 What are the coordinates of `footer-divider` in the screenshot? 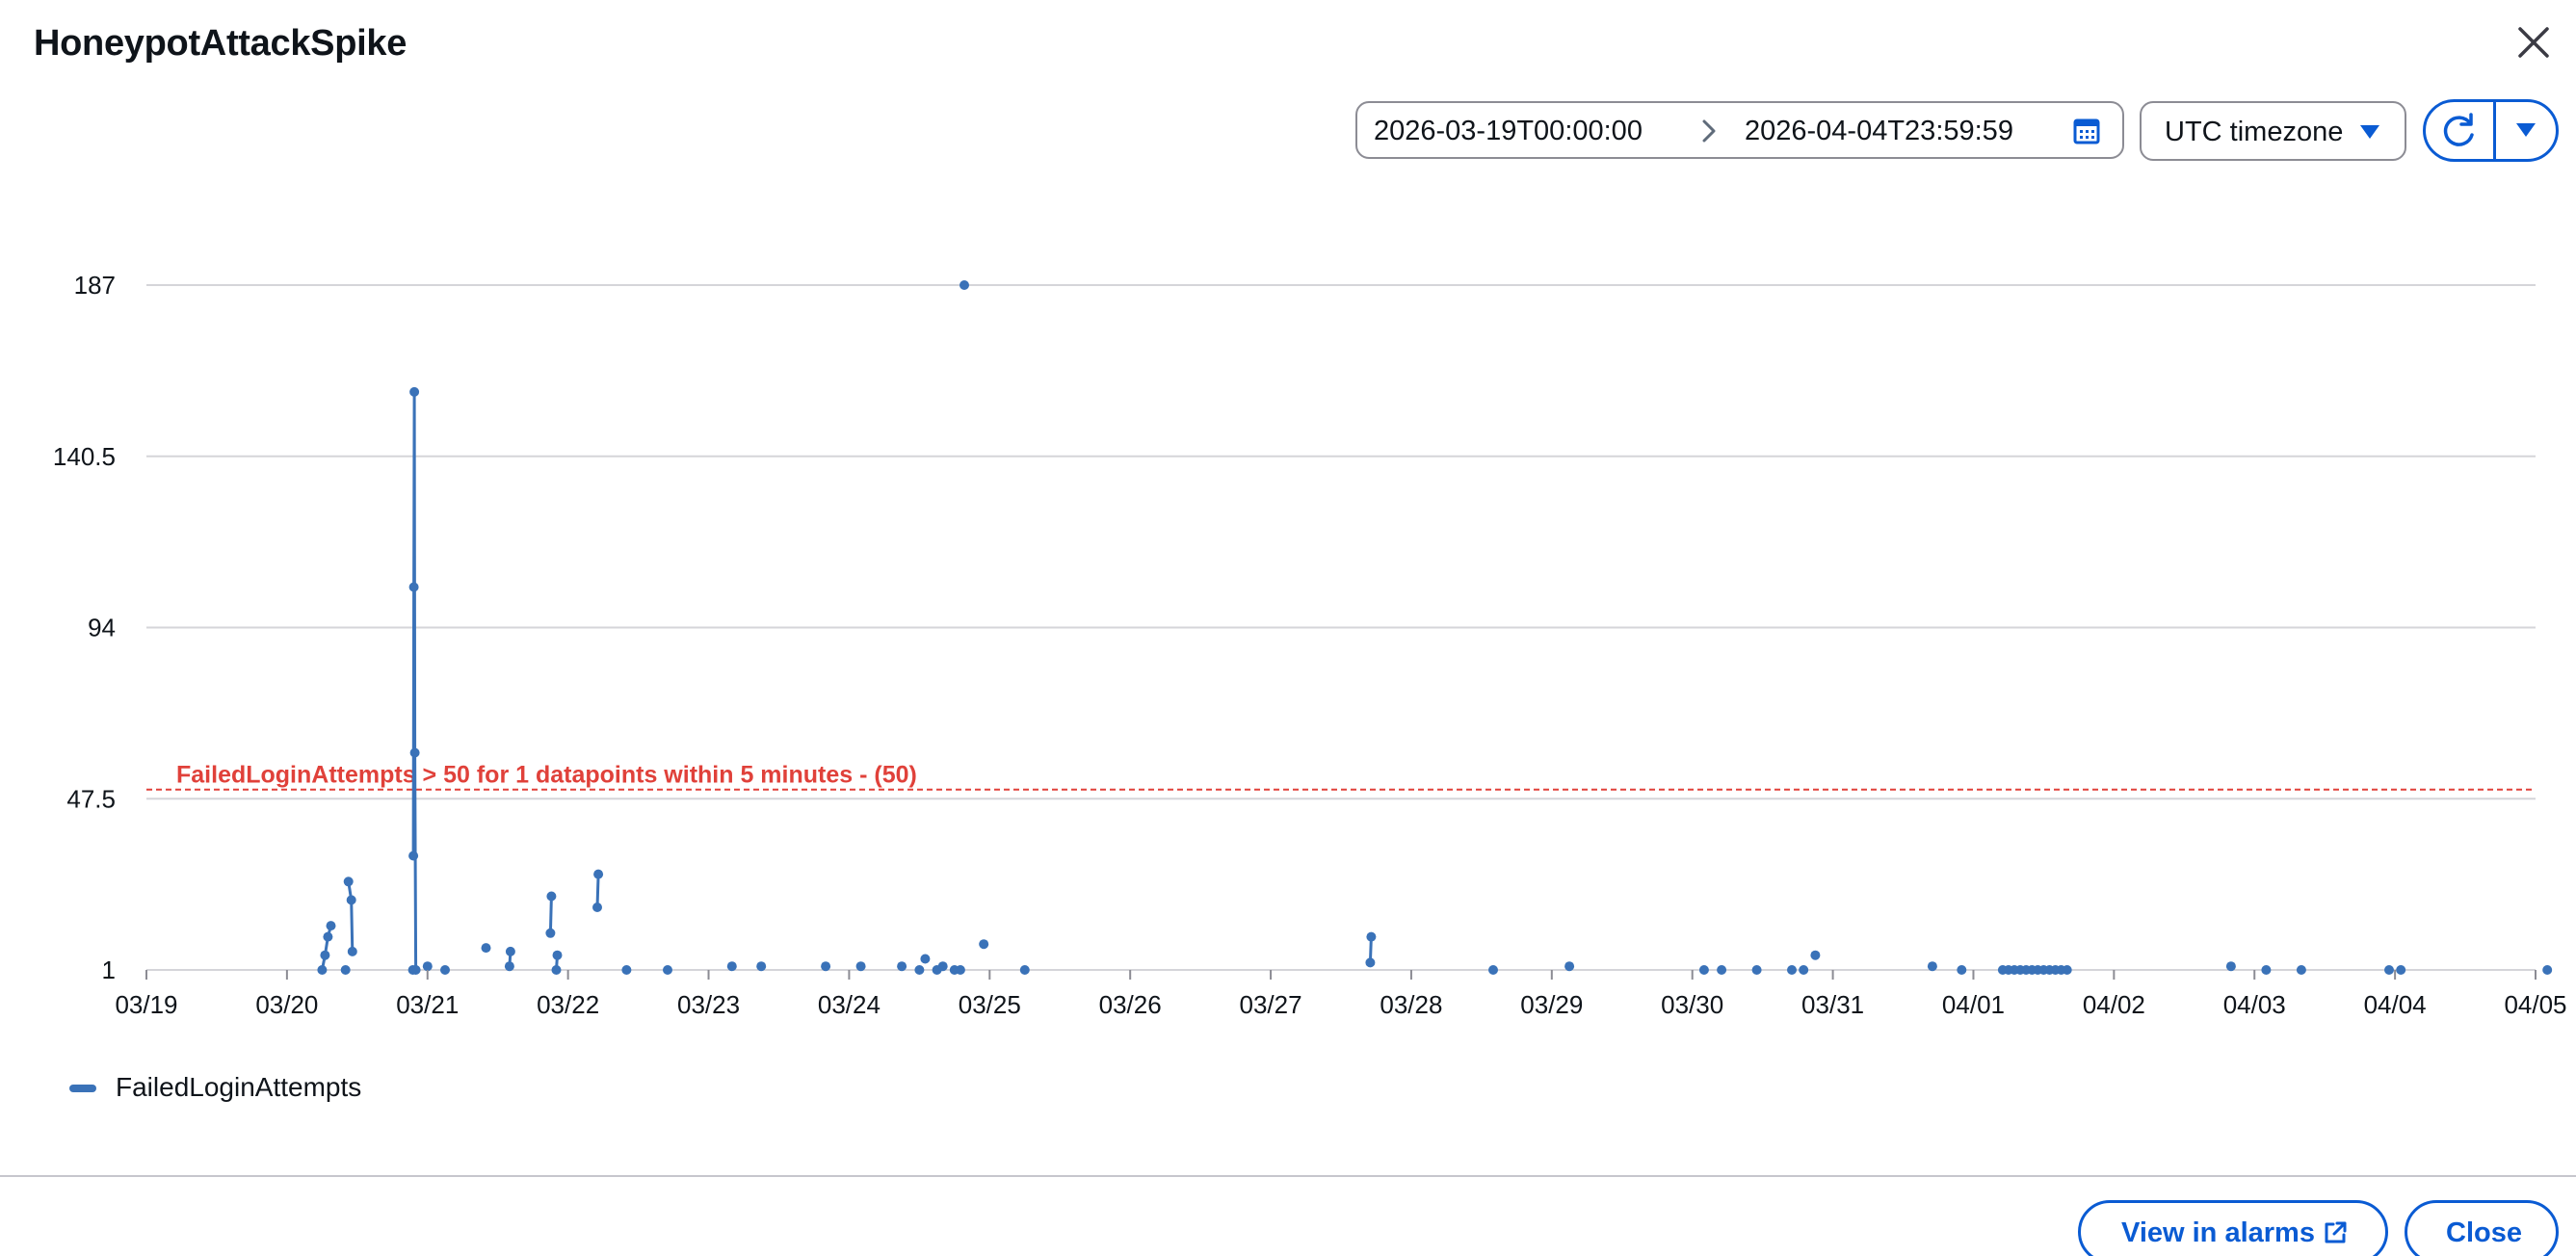 It's located at (1288, 1176).